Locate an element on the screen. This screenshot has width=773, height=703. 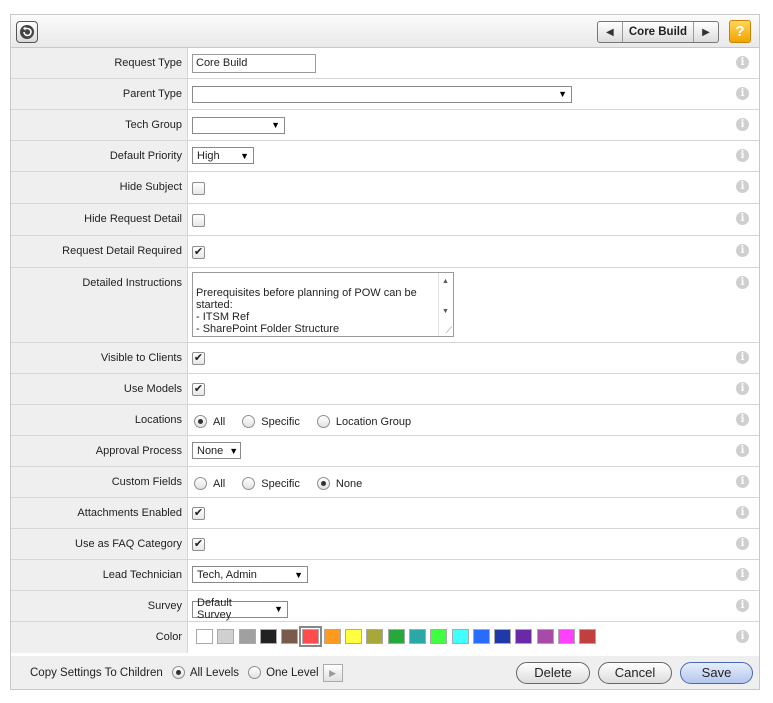
hide-request-detail-checkbox is located at coordinates (198, 220).